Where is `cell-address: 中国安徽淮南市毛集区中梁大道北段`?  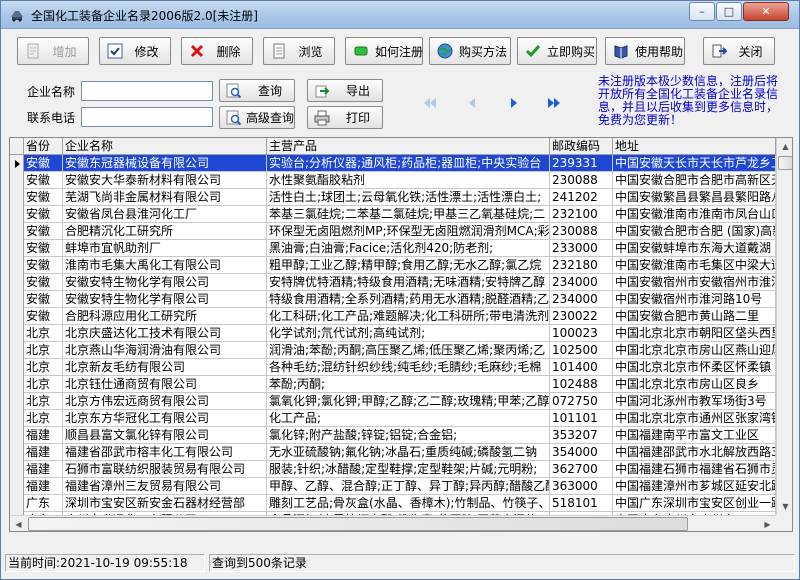 cell-address: 中国安徽淮南市毛集区中梁大道北段 is located at coordinates (694, 265).